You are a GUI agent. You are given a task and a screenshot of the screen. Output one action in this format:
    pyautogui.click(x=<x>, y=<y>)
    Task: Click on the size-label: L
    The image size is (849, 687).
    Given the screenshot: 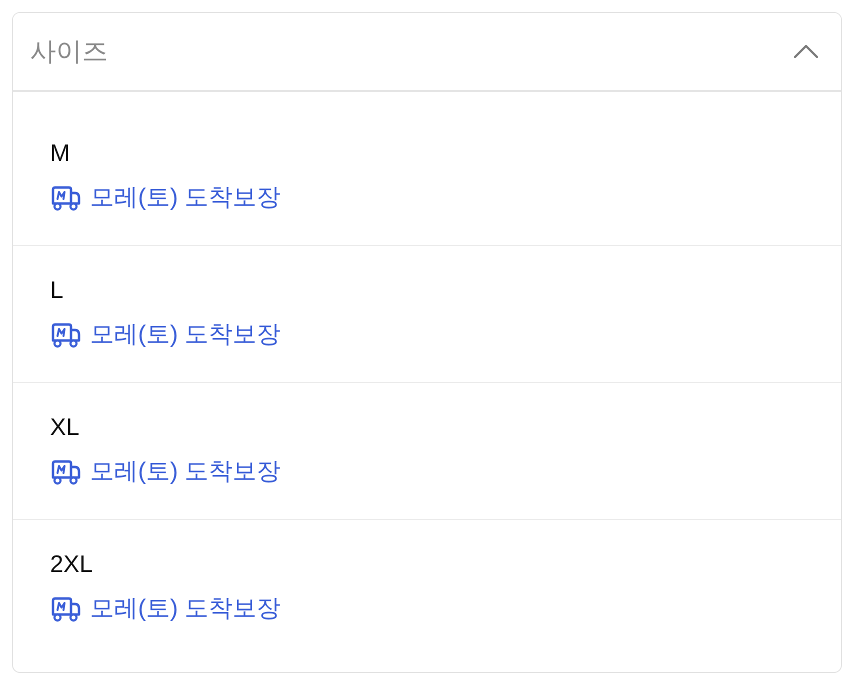 What is the action you would take?
    pyautogui.click(x=57, y=291)
    